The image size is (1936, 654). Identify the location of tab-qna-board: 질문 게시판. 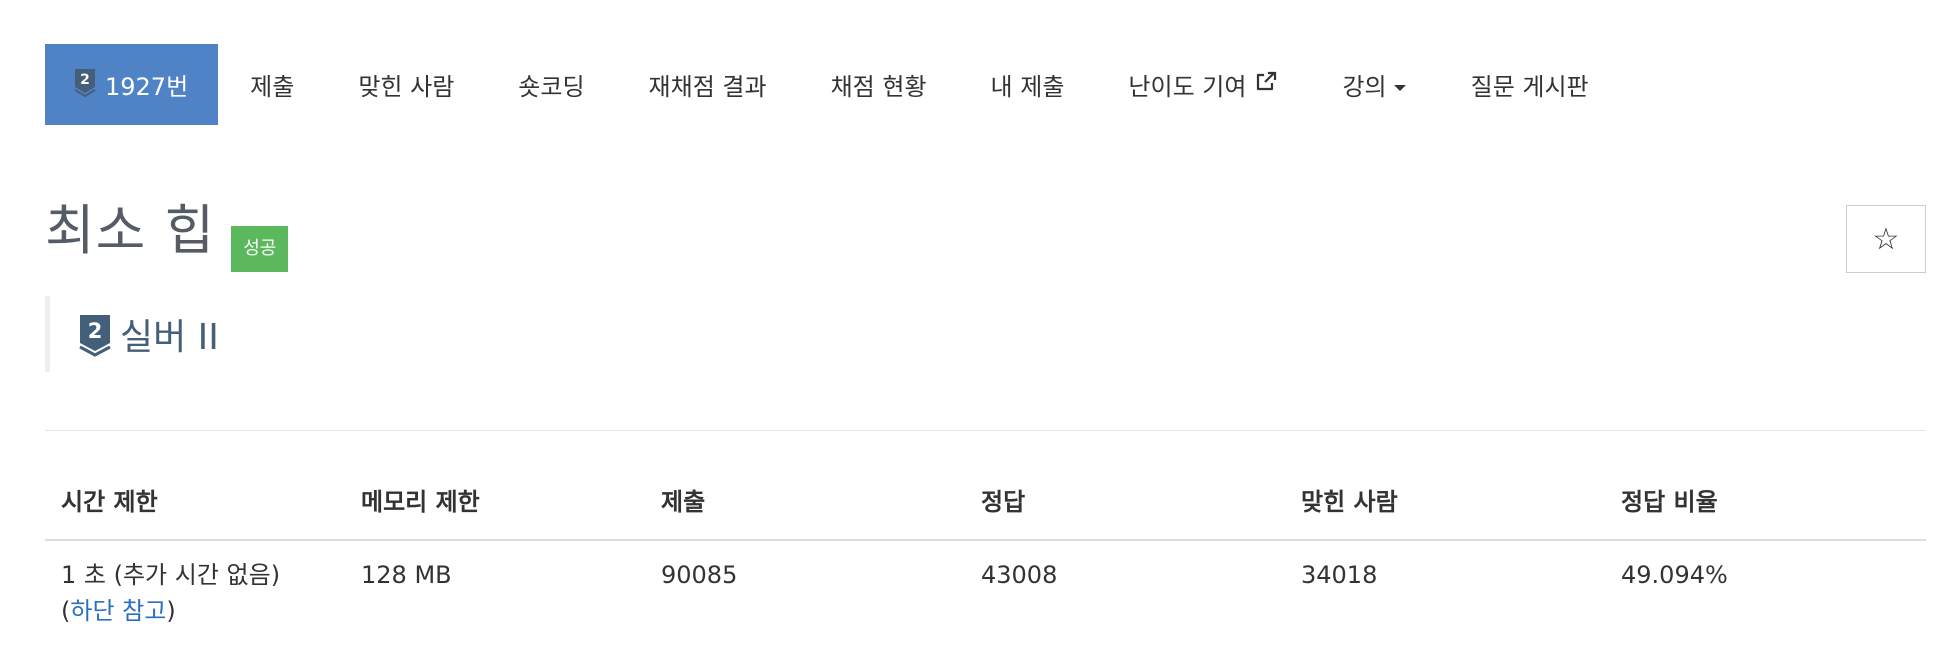
(1530, 84).